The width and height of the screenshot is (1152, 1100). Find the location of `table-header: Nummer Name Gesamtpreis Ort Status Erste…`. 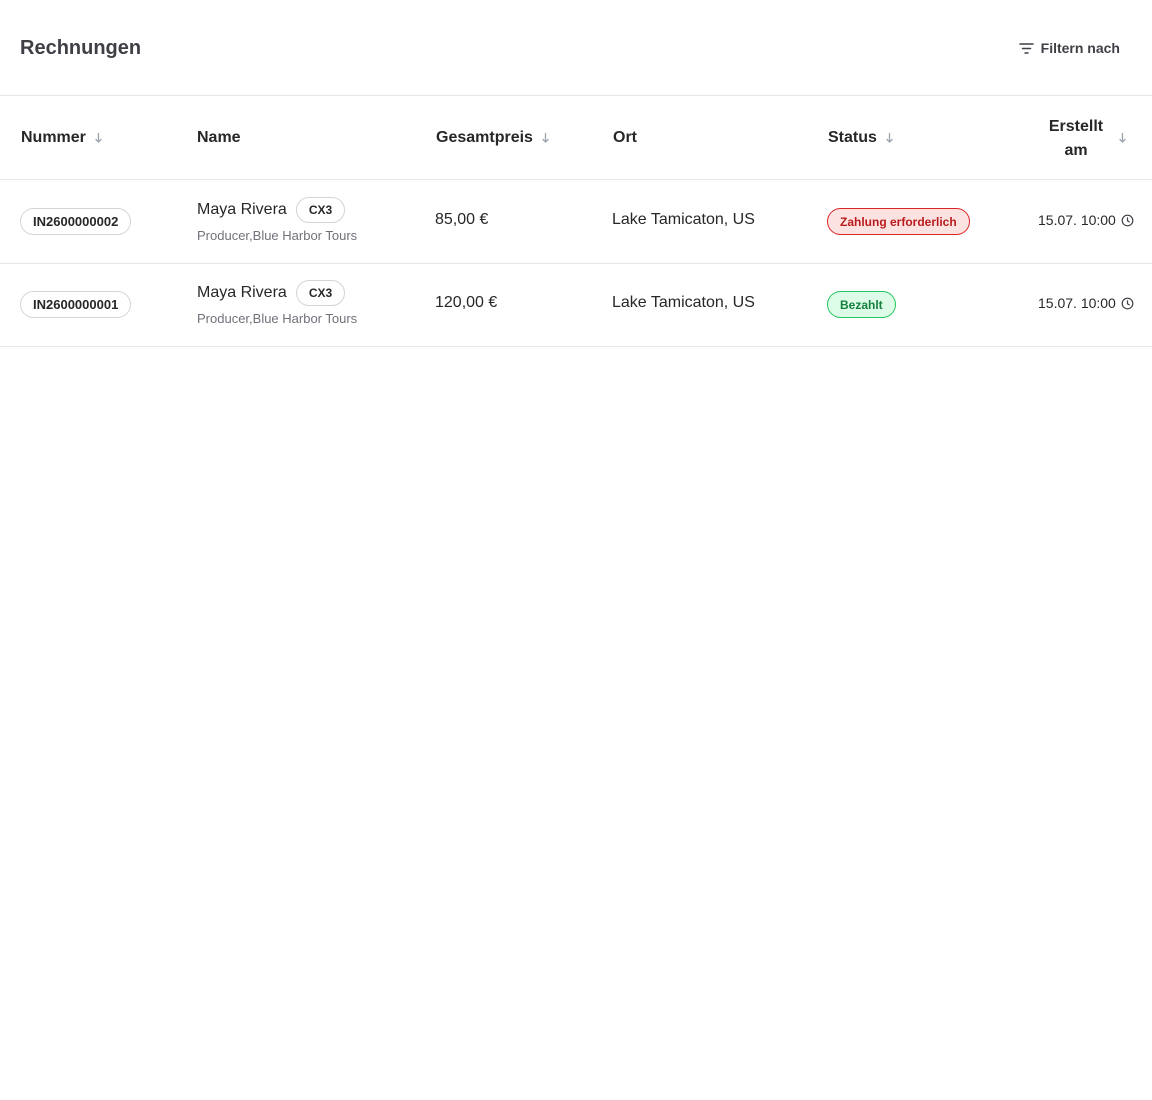

table-header: Nummer Name Gesamtpreis Ort Status Erste… is located at coordinates (576, 138).